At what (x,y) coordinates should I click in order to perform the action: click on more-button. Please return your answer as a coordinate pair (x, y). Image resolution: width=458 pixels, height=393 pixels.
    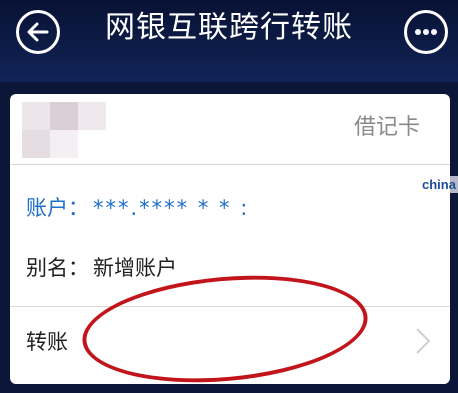
    Looking at the image, I should click on (426, 32).